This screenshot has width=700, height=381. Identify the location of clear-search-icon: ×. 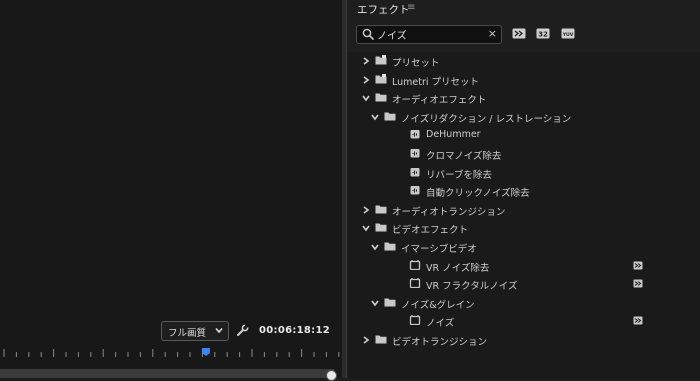
(492, 33).